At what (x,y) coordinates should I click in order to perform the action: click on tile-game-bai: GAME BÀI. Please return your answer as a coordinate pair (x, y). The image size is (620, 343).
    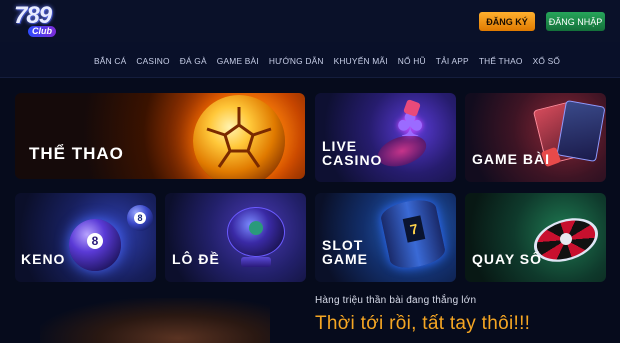
    Looking at the image, I should click on (535, 137).